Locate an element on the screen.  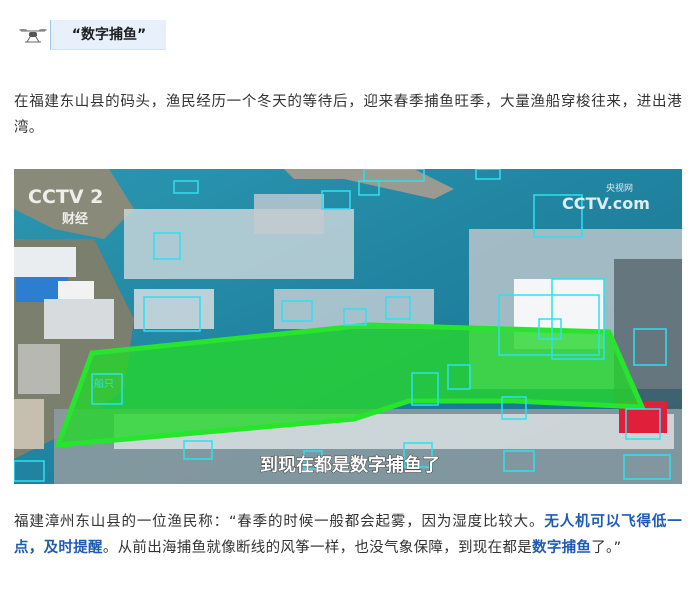
watermark-top: 央视网 is located at coordinates (619, 188).